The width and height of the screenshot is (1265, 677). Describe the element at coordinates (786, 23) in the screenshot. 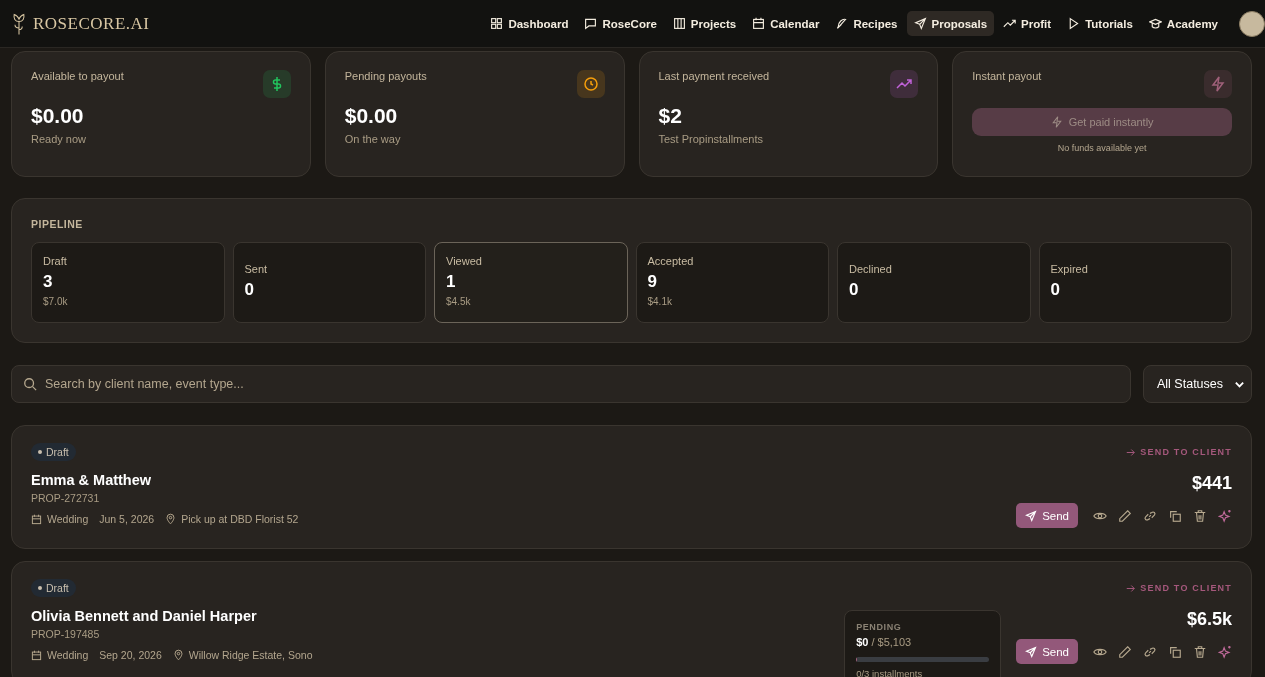

I see `nav-tab: Calendar` at that location.